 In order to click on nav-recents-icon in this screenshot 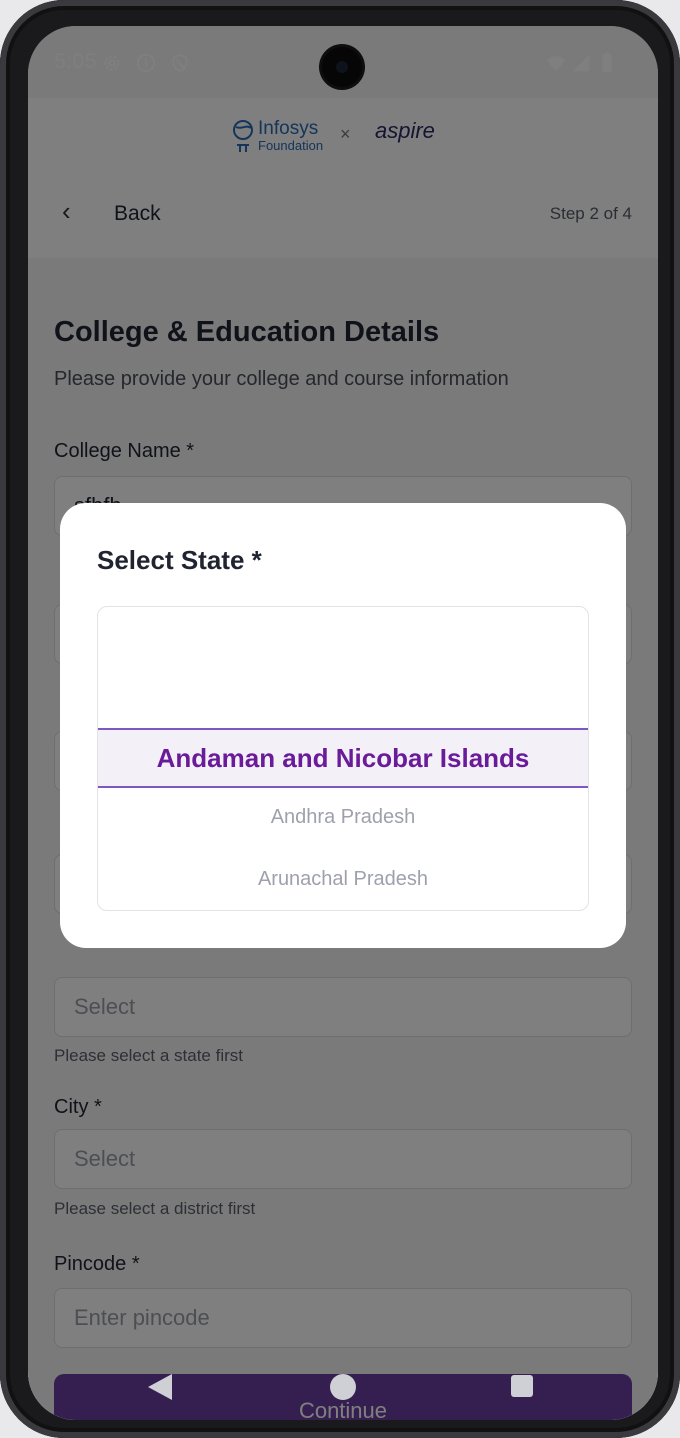, I will do `click(522, 1386)`.